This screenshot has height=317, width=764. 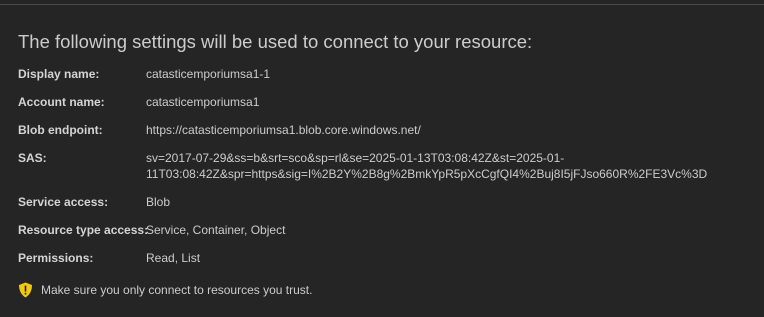 What do you see at coordinates (60, 130) in the screenshot?
I see `blob-endpoint-label: Blob endpoint:` at bounding box center [60, 130].